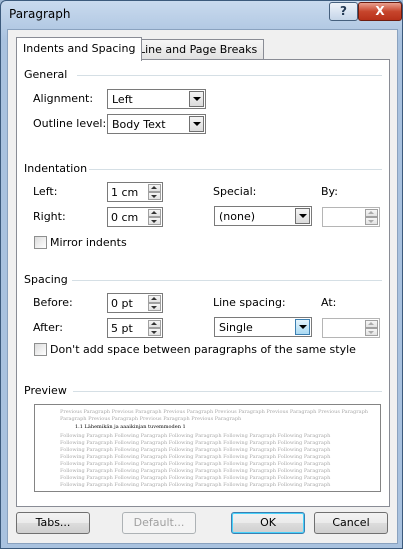  Describe the element at coordinates (135, 303) in the screenshot. I see `before-spinner: 0 pt` at that location.